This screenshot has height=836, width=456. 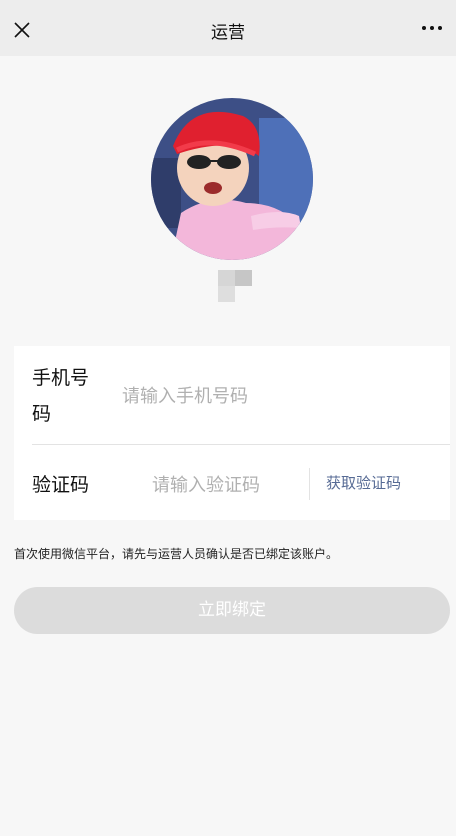 What do you see at coordinates (363, 482) in the screenshot?
I see `get-code-link: 获取验证码` at bounding box center [363, 482].